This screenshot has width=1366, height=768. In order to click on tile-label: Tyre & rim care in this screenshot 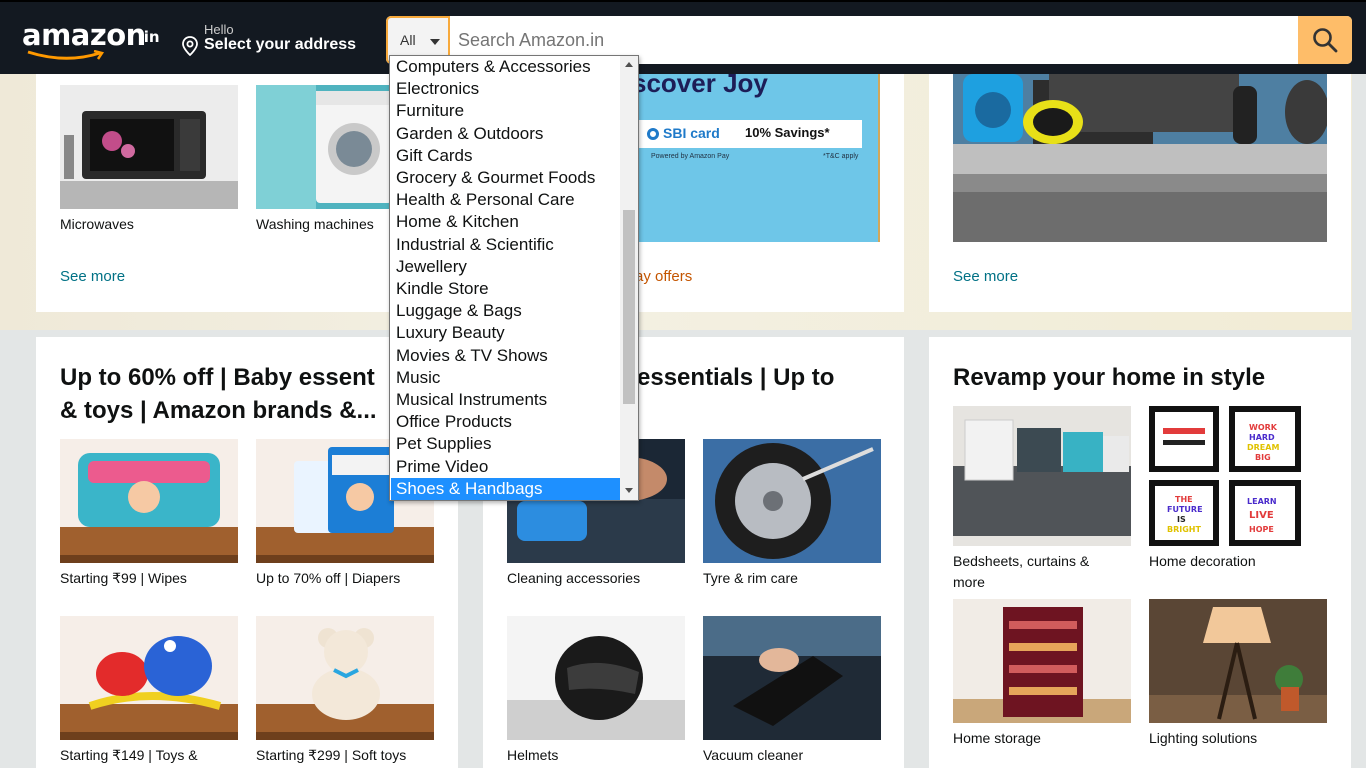, I will do `click(792, 578)`.